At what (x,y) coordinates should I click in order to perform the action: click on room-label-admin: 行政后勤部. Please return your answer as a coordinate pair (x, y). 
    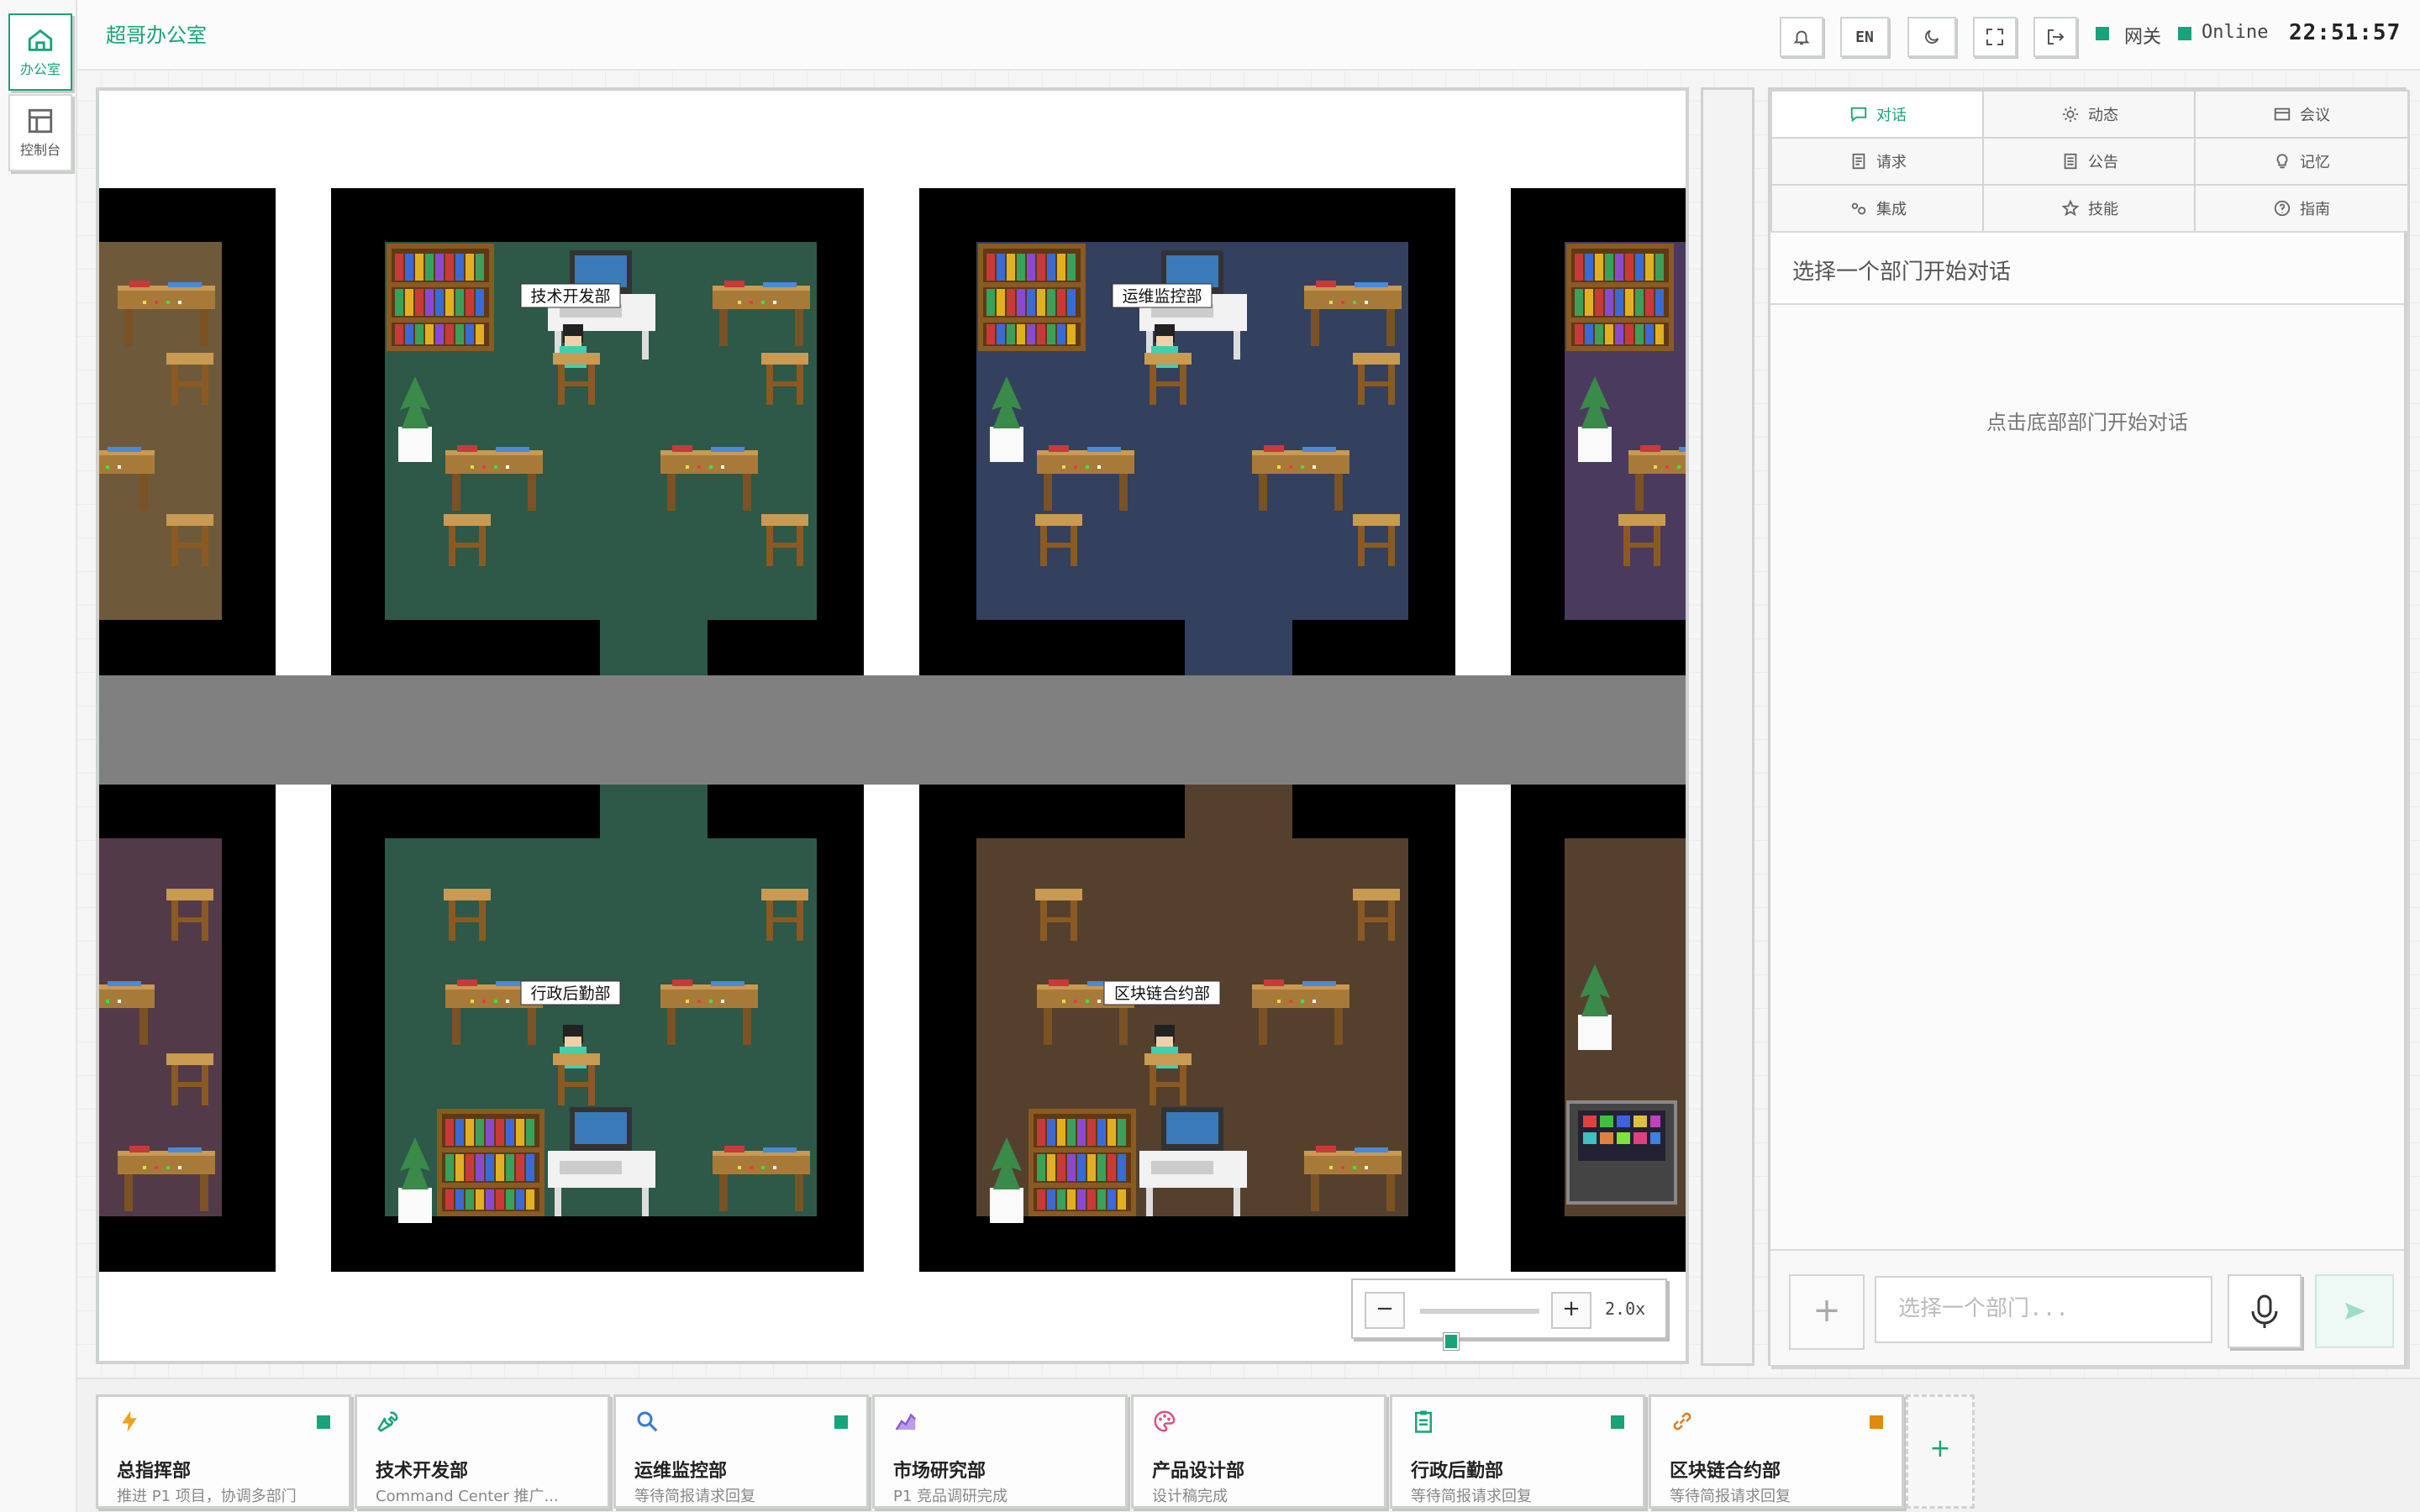
    Looking at the image, I should click on (570, 992).